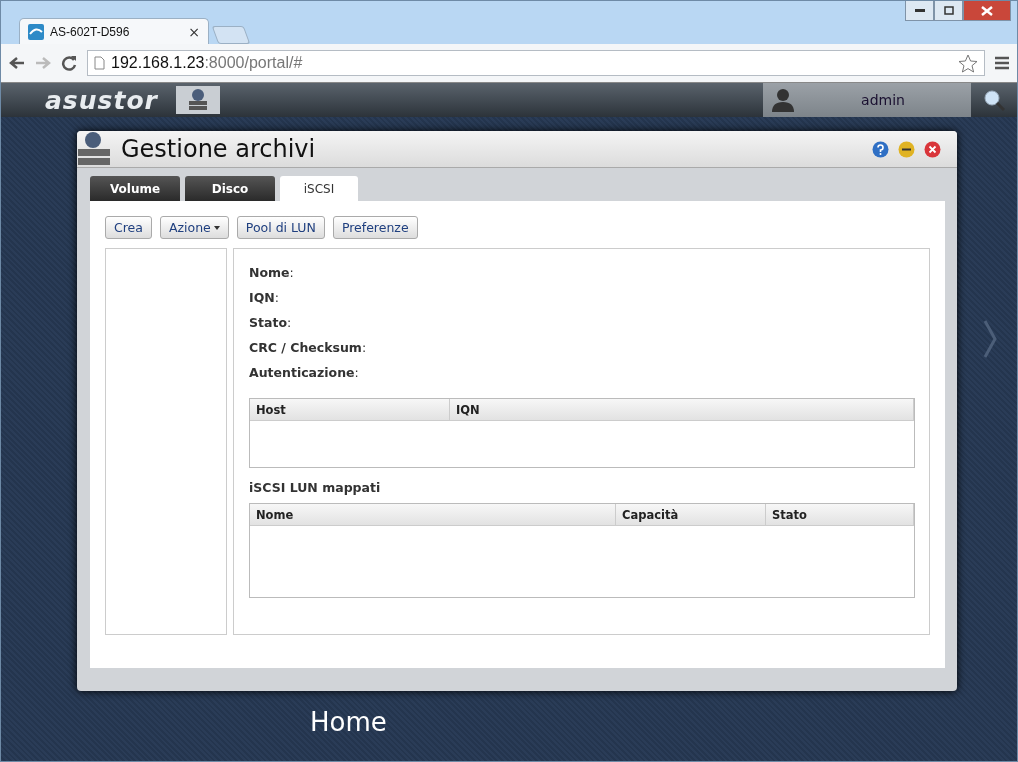 This screenshot has width=1018, height=762. Describe the element at coordinates (101, 100) in the screenshot. I see `logo-text: asustor` at that location.